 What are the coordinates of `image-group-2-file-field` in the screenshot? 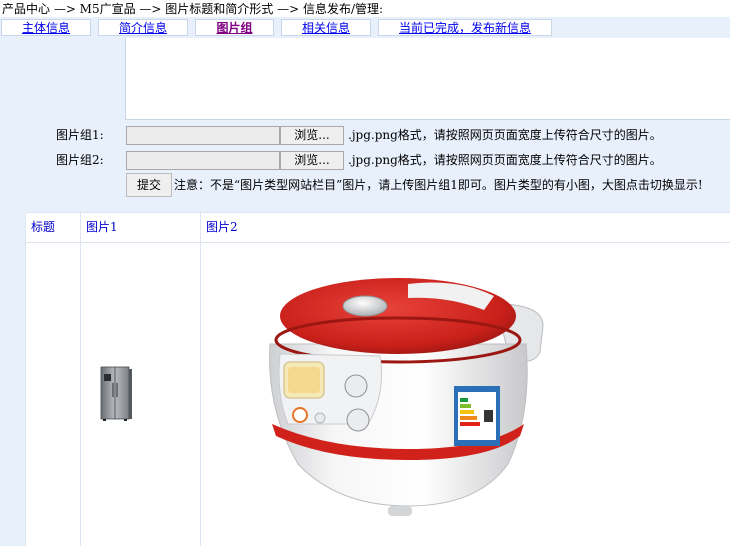 It's located at (203, 160).